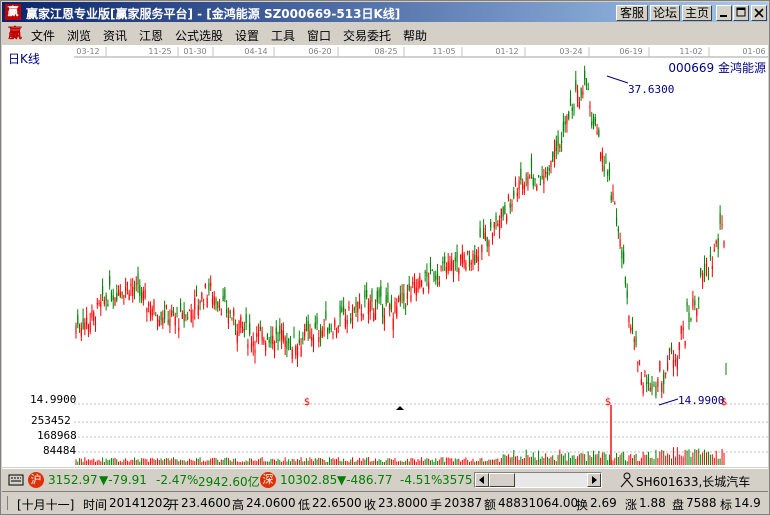 Image resolution: width=770 pixels, height=515 pixels. I want to click on menu-gann: 江恩, so click(151, 35).